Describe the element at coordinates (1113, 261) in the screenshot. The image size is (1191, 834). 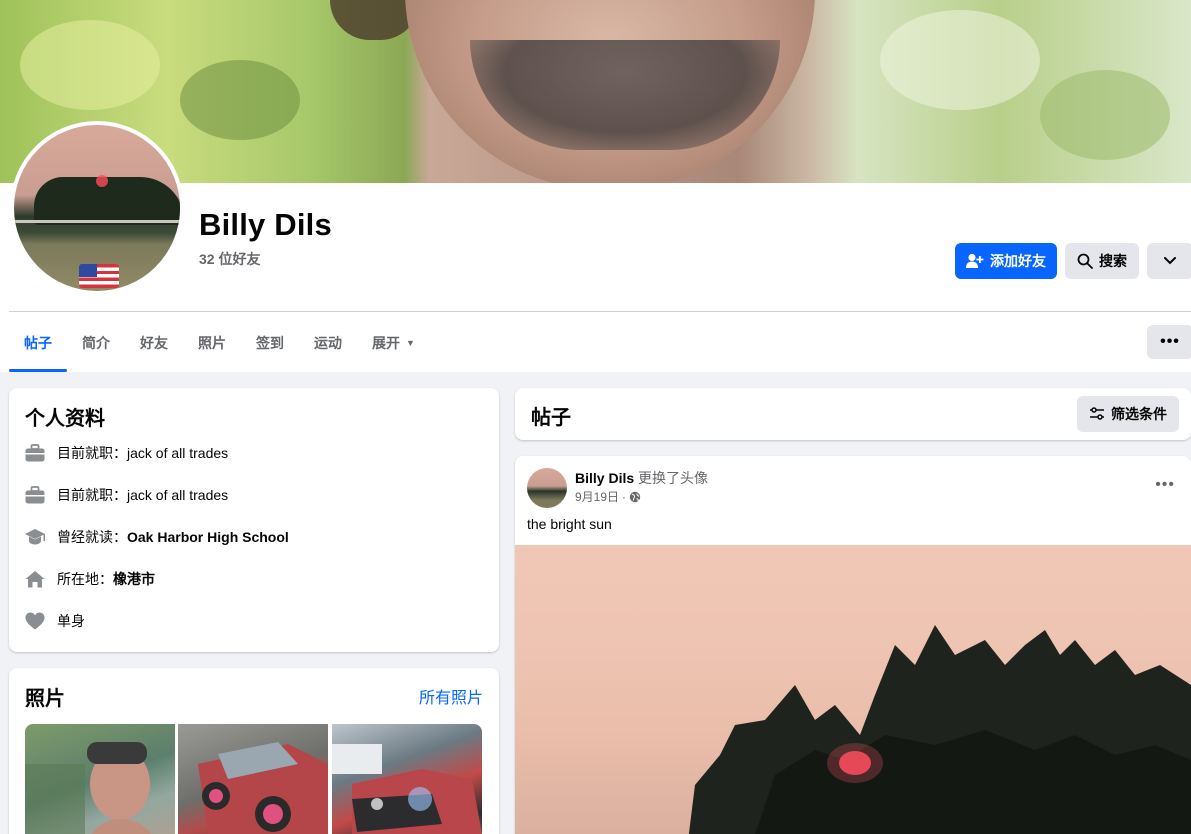
I see `search-label: 搜索` at that location.